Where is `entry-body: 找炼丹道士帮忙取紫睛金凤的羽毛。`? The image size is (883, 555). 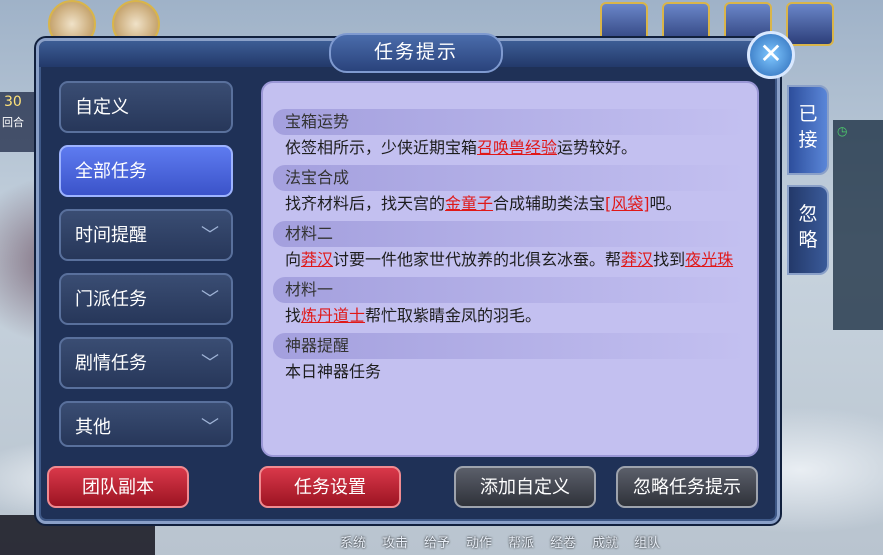
entry-body: 找炼丹道士帮忙取紫睛金凤的羽毛。 is located at coordinates (510, 318).